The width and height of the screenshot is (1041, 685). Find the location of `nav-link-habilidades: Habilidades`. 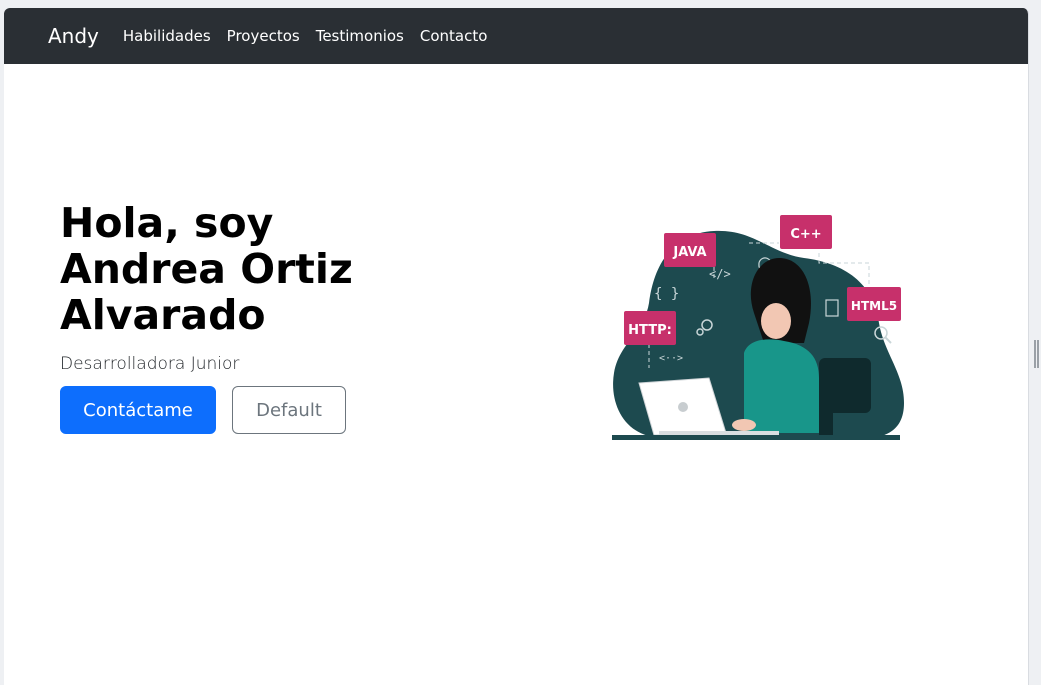

nav-link-habilidades: Habilidades is located at coordinates (167, 36).